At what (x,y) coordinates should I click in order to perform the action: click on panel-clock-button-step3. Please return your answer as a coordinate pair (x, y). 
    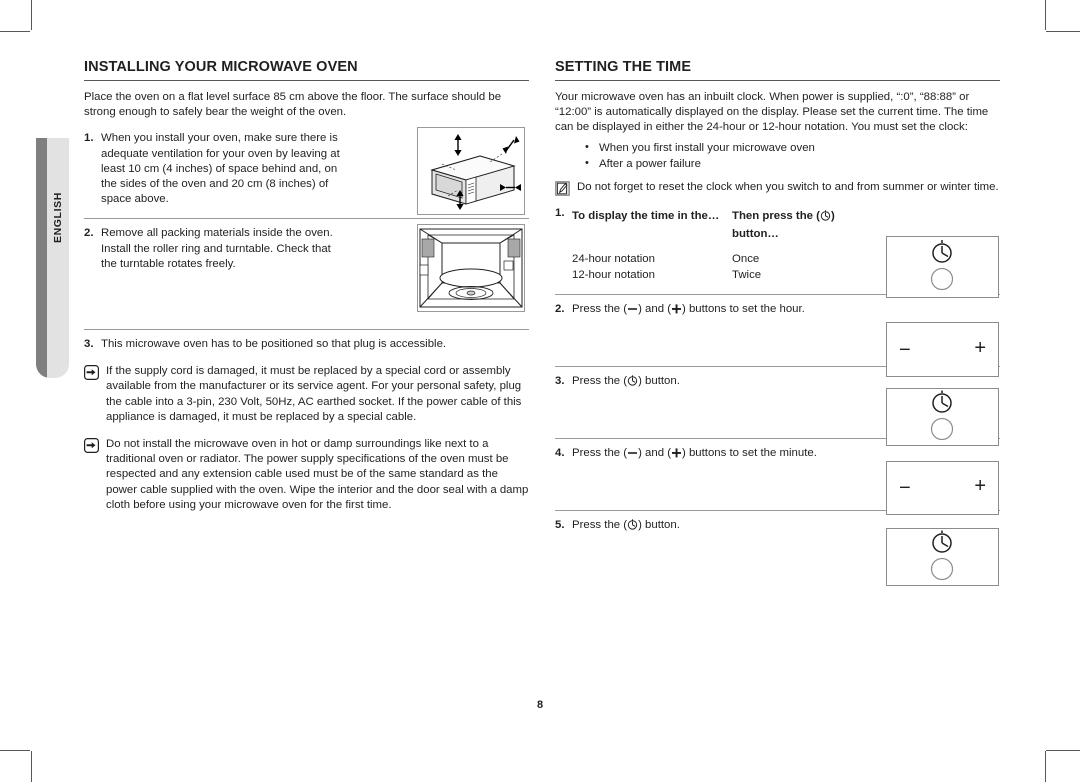
    Looking at the image, I should click on (942, 417).